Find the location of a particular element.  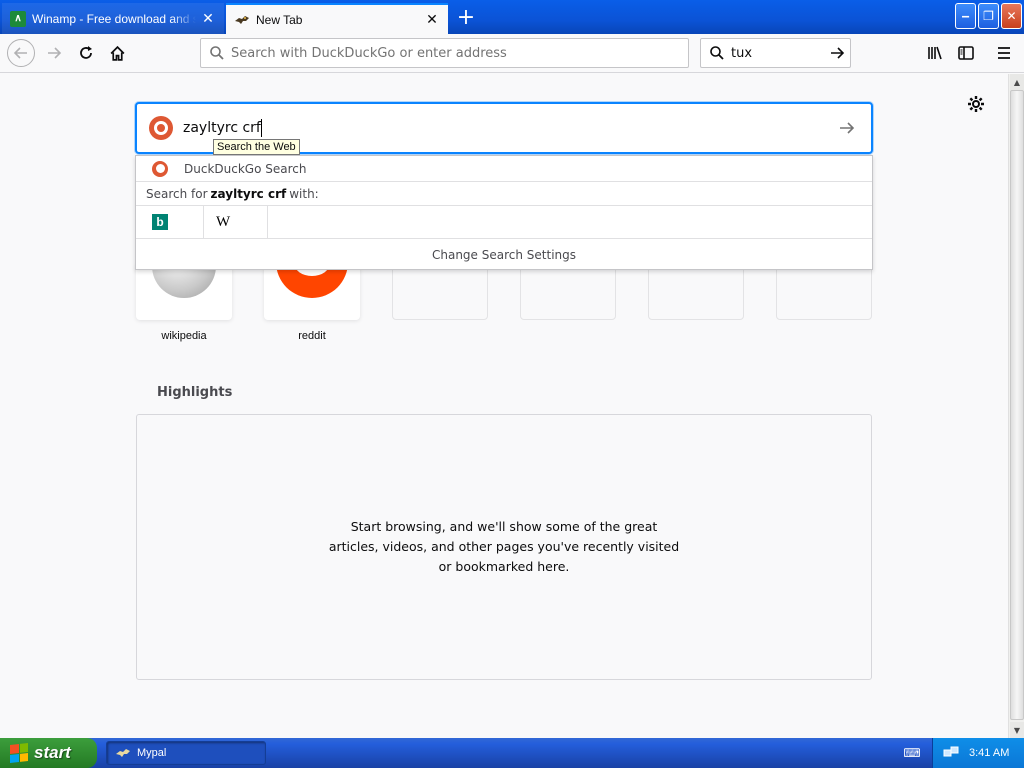

forward-button is located at coordinates (54, 53).